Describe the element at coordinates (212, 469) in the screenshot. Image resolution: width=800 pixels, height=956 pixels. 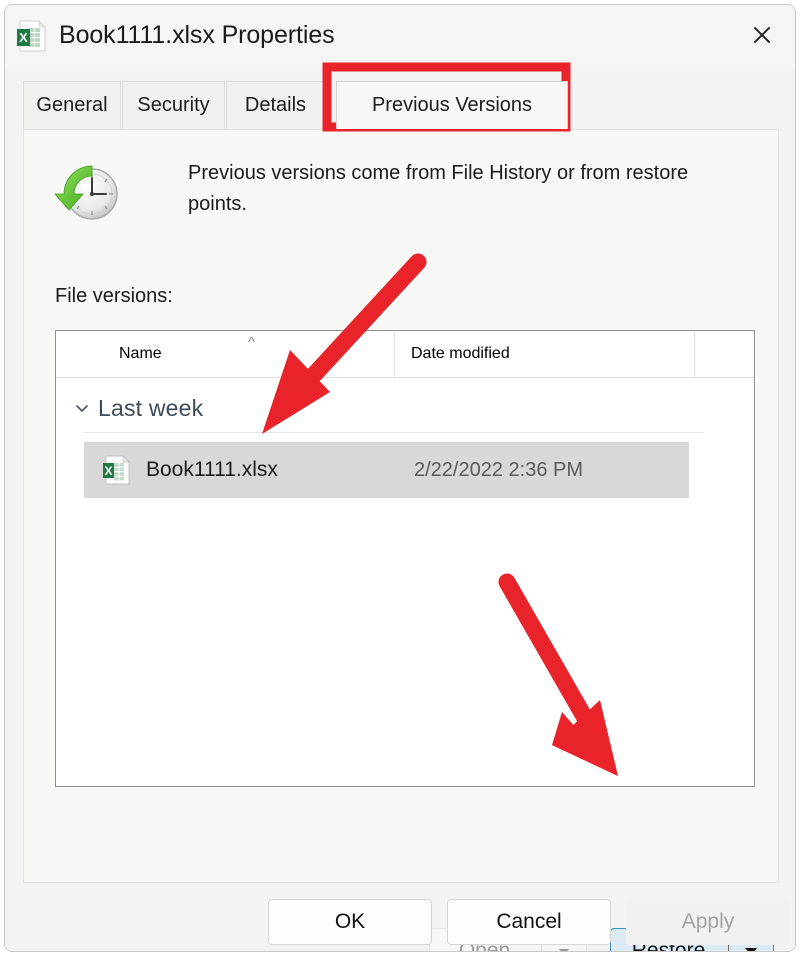
I see `file-name-cell: Book1111.xlsx` at that location.